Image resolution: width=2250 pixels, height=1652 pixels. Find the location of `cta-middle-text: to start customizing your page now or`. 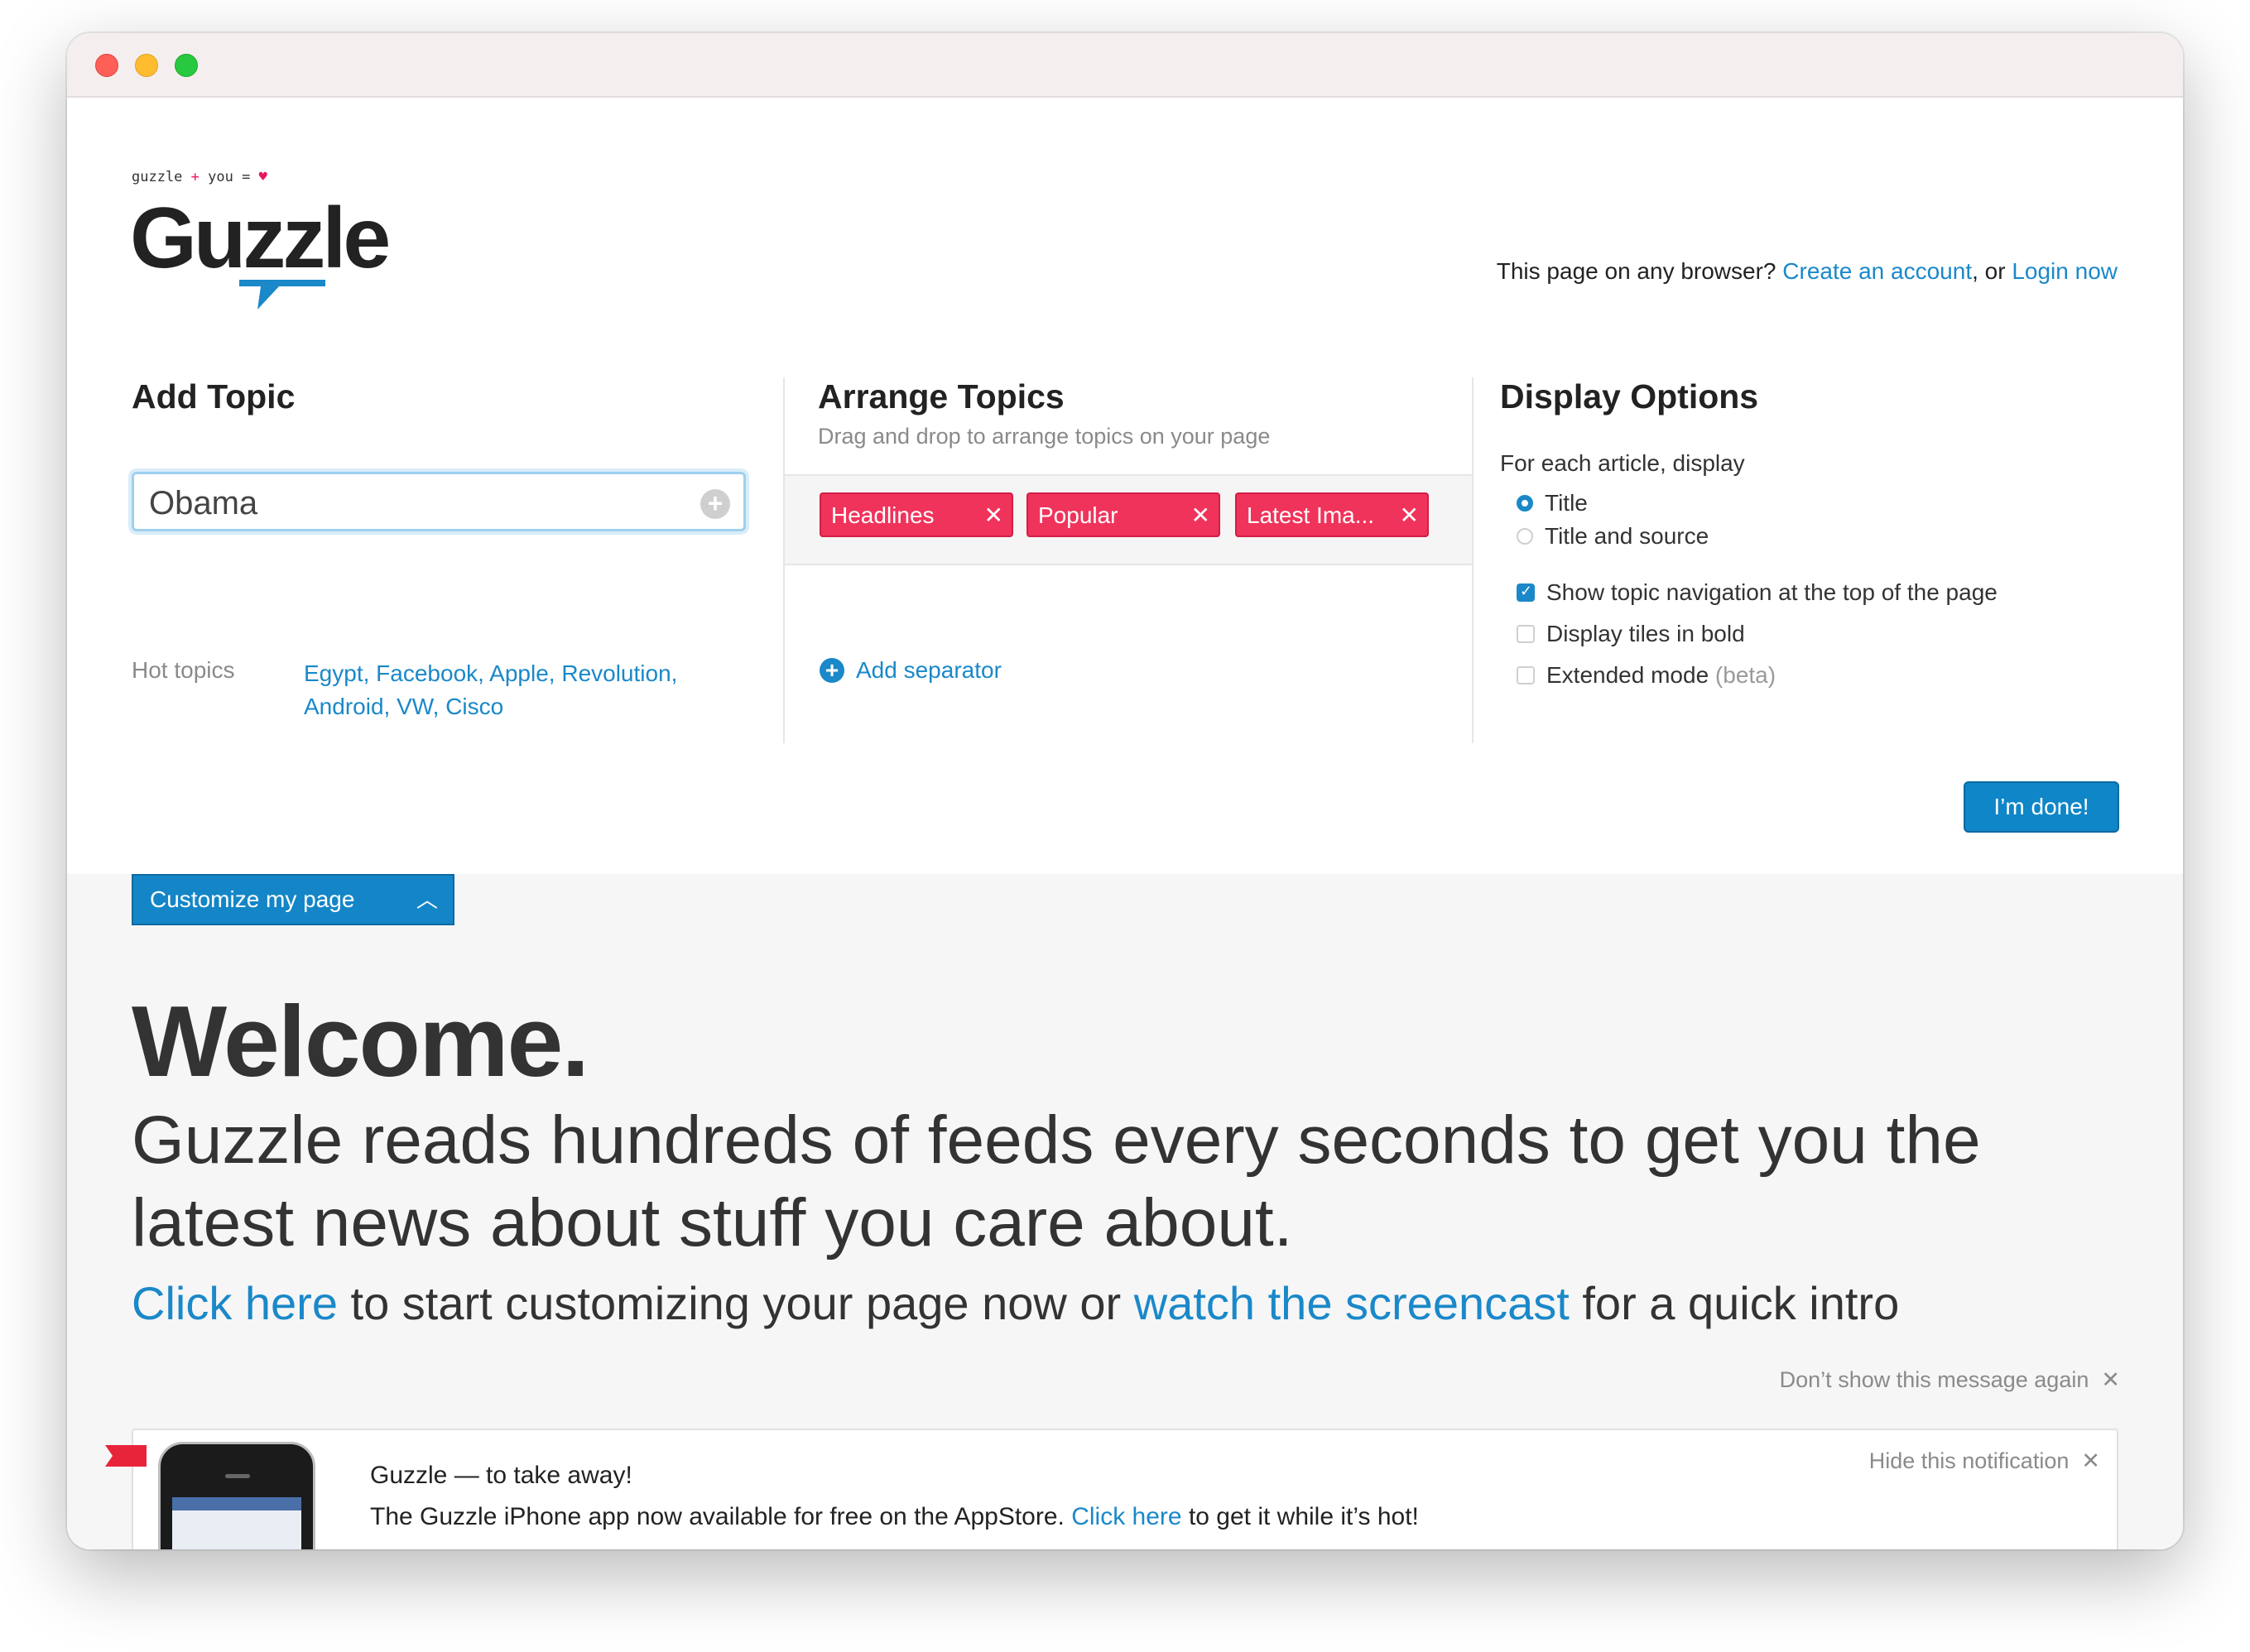

cta-middle-text: to start customizing your page now or is located at coordinates (735, 1303).